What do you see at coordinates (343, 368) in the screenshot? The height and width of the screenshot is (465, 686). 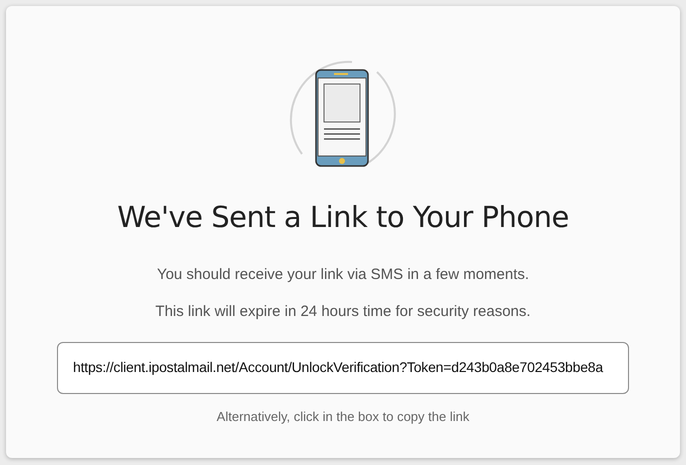 I see `link-field: https://client.ipostalmail.net/Account/UnlockVerification?Token=d243b0a8e702453bbe8a` at bounding box center [343, 368].